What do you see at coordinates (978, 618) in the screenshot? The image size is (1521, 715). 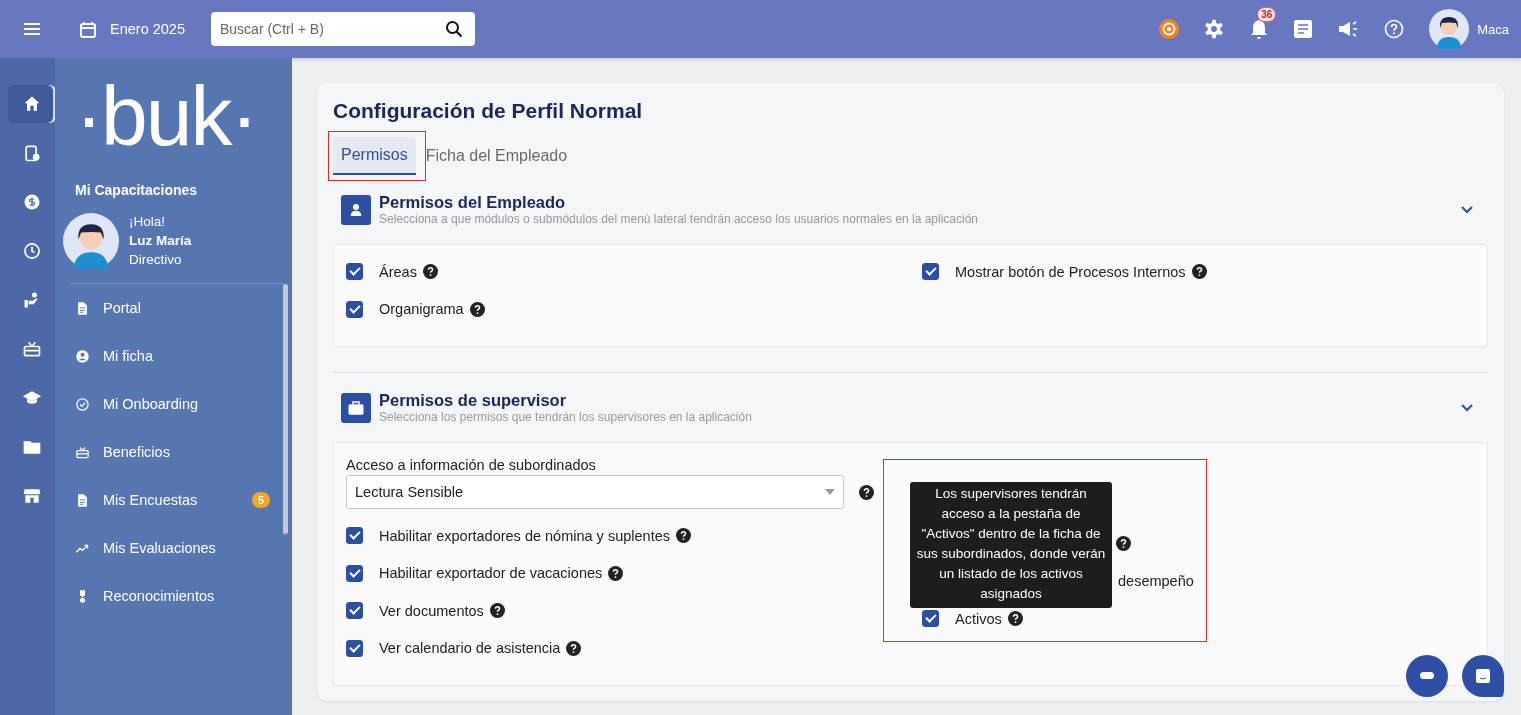 I see `permission-label: Activos` at bounding box center [978, 618].